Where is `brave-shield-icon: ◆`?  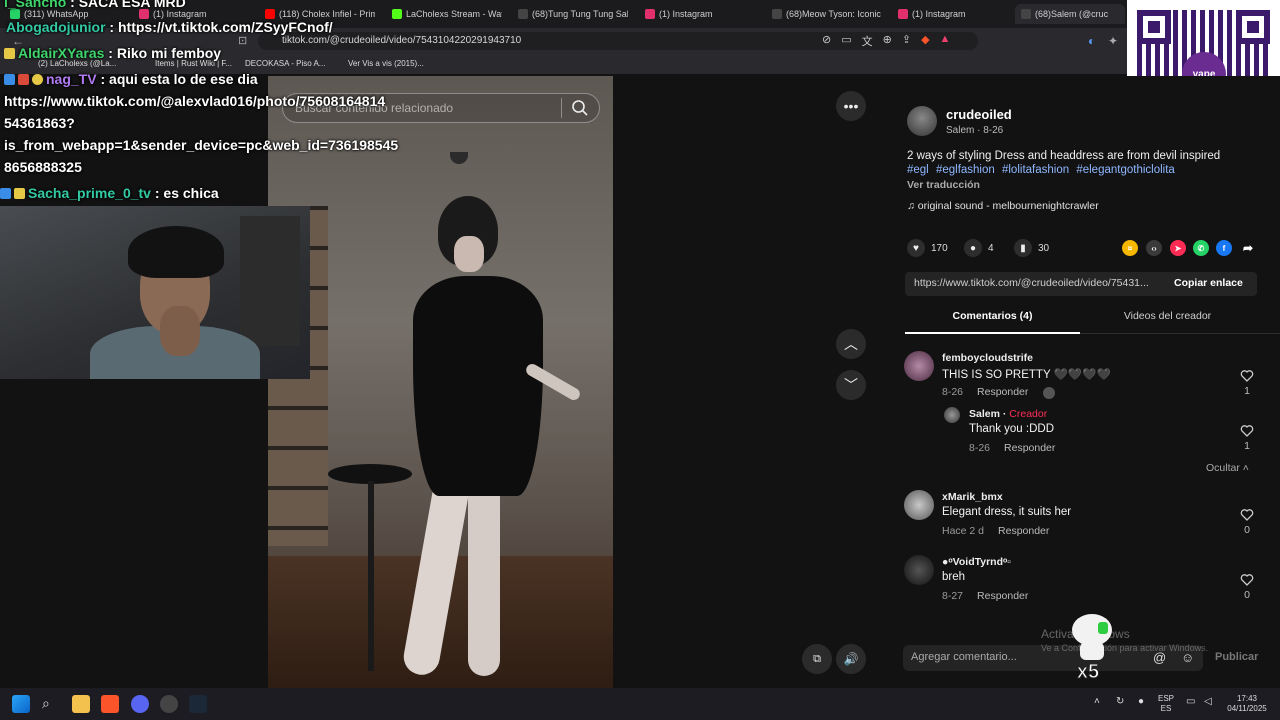 brave-shield-icon: ◆ is located at coordinates (925, 41).